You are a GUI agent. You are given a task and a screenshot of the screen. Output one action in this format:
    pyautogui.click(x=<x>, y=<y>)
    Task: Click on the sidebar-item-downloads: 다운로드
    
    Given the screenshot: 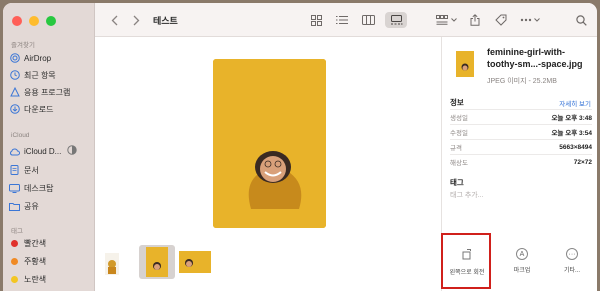 What is the action you would take?
    pyautogui.click(x=50, y=109)
    